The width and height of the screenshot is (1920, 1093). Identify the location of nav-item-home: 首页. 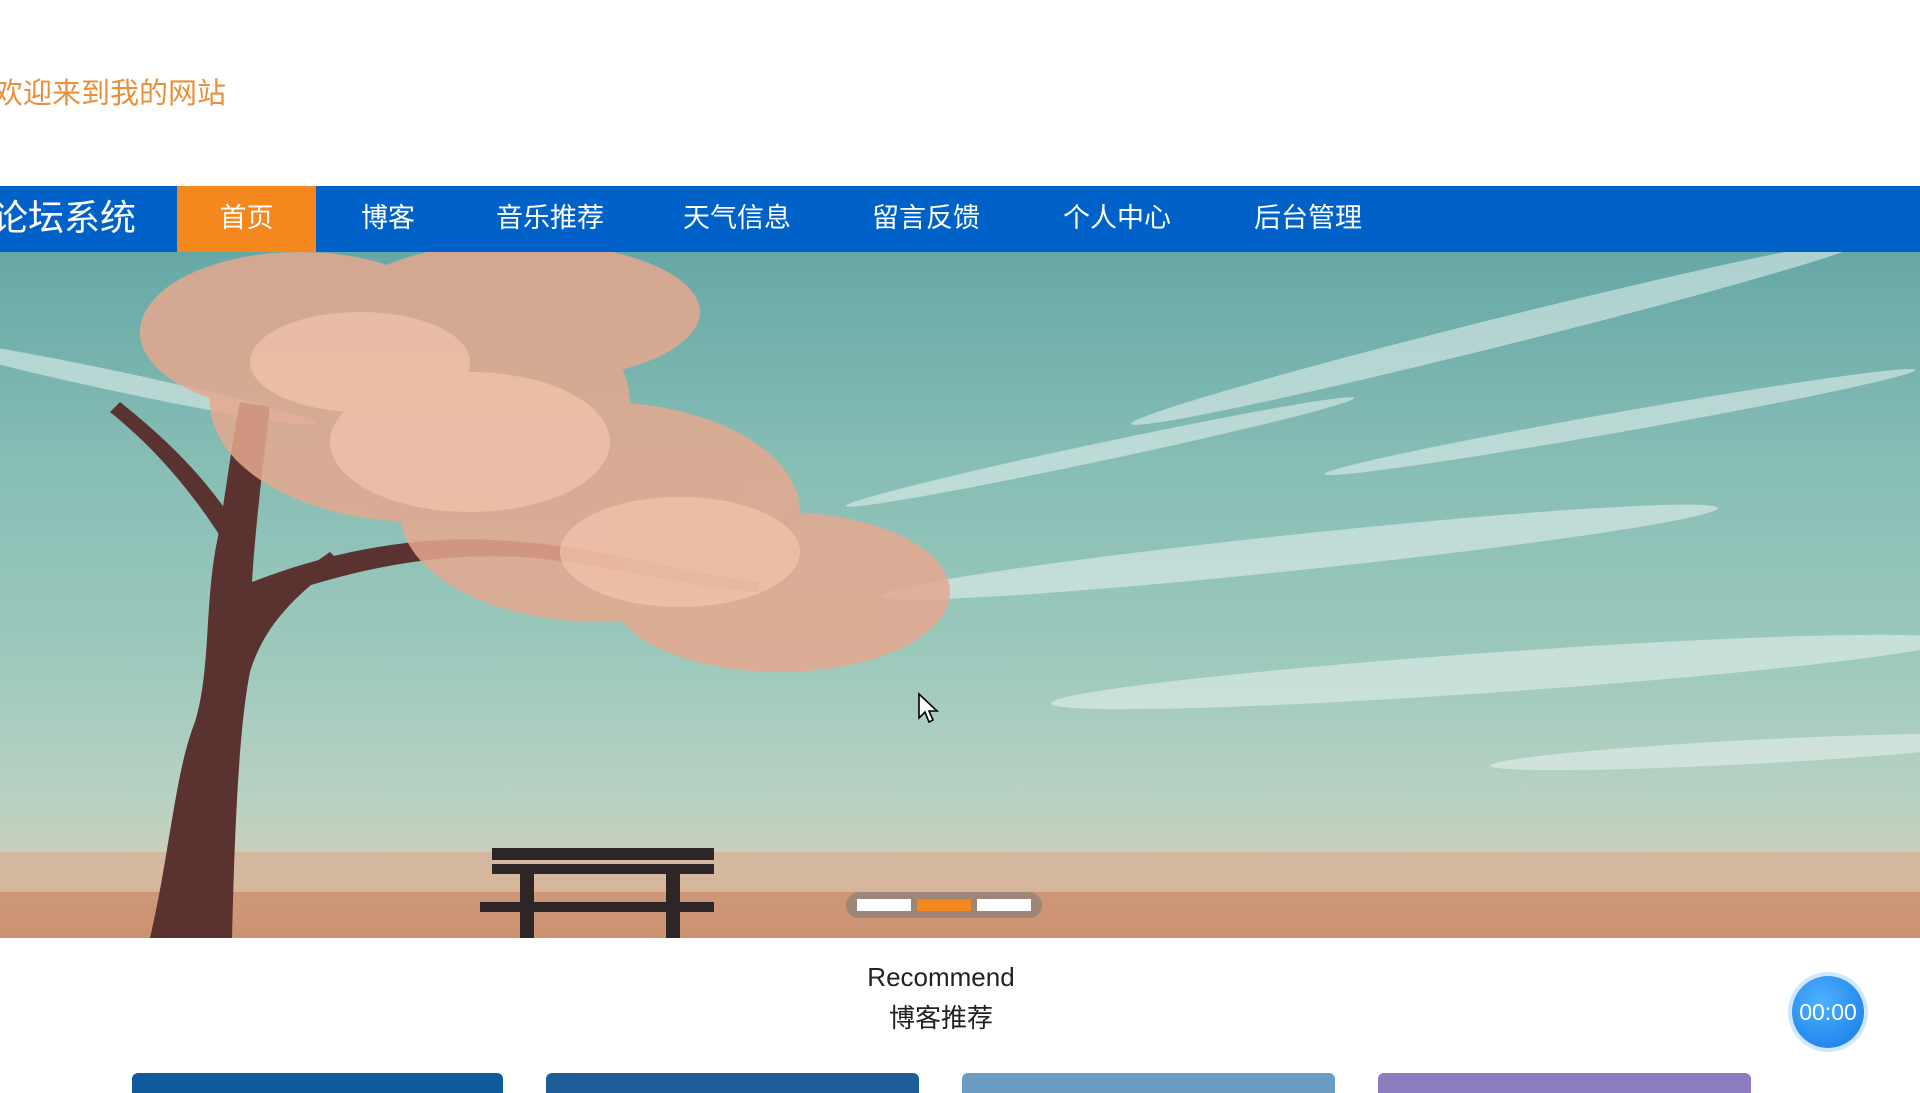
(246, 219).